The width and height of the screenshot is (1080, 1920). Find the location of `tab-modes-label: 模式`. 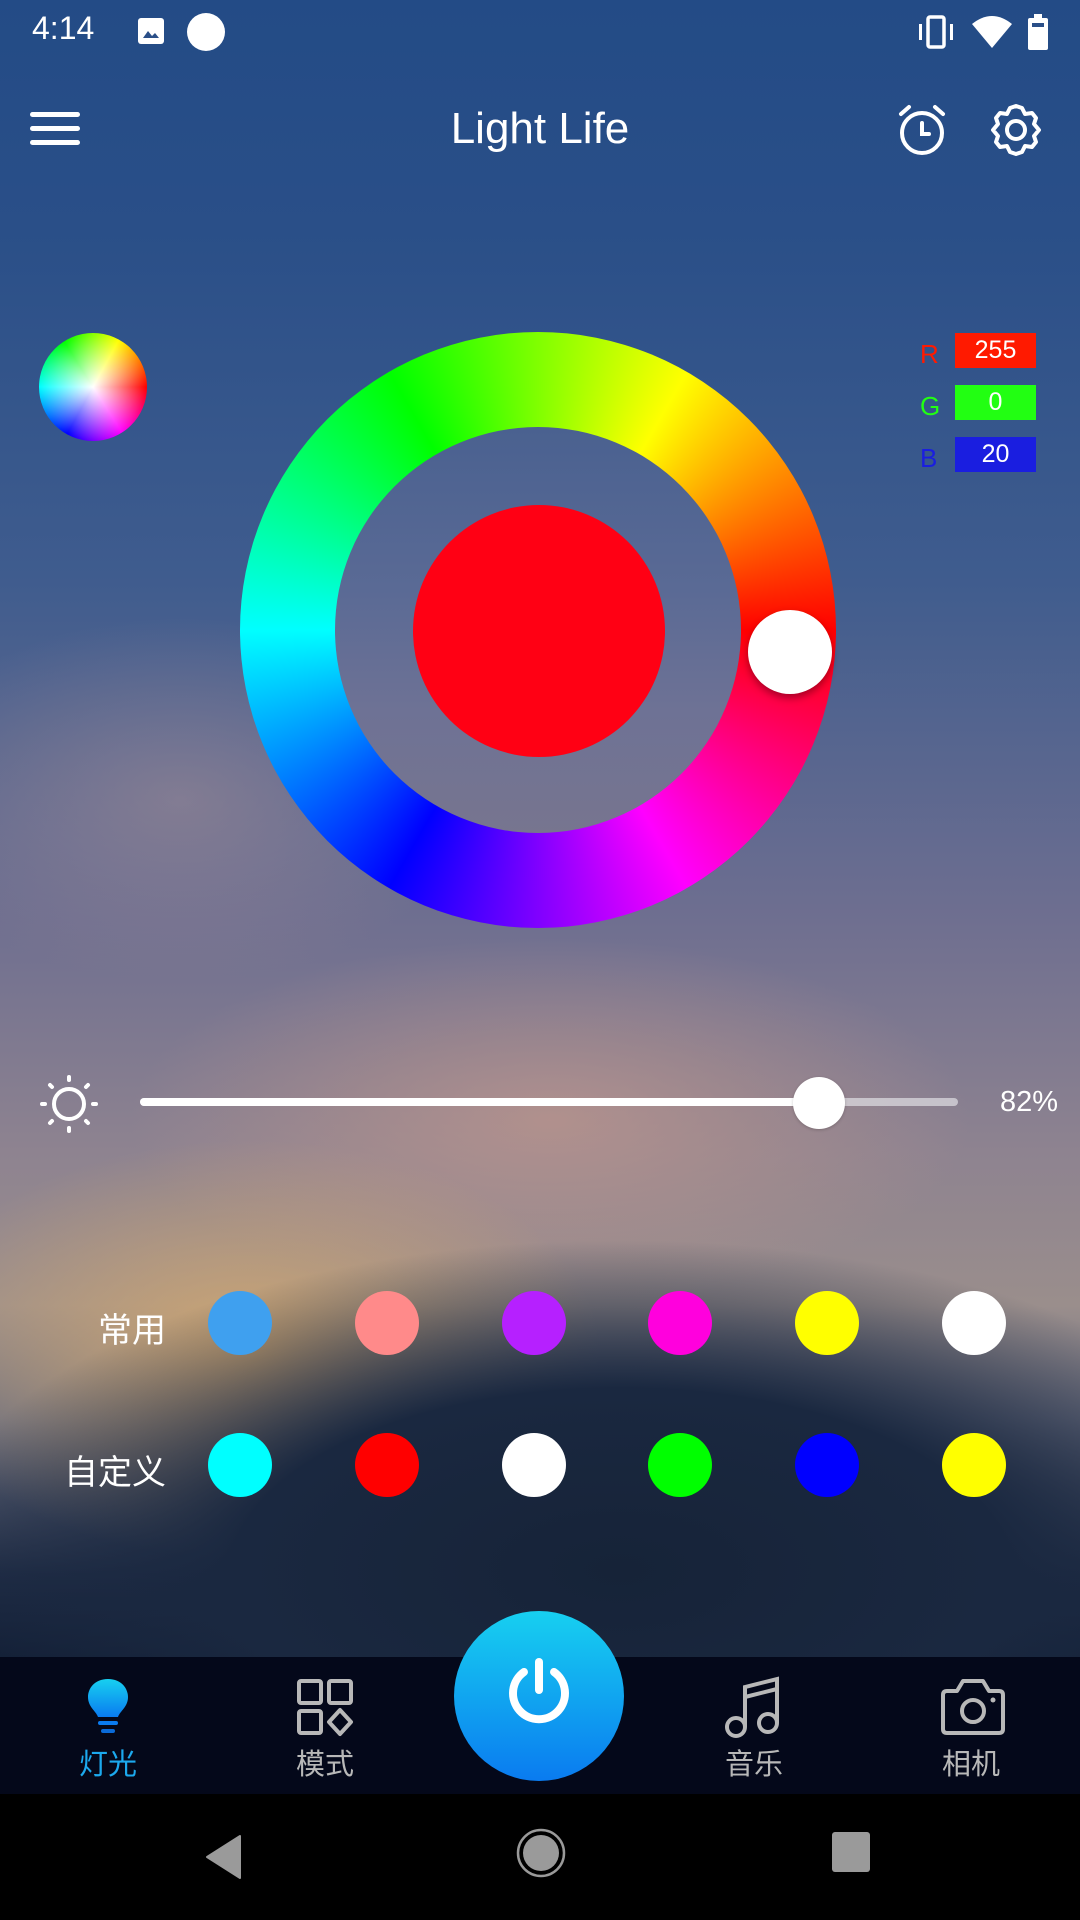

tab-modes-label: 模式 is located at coordinates (324, 1764).